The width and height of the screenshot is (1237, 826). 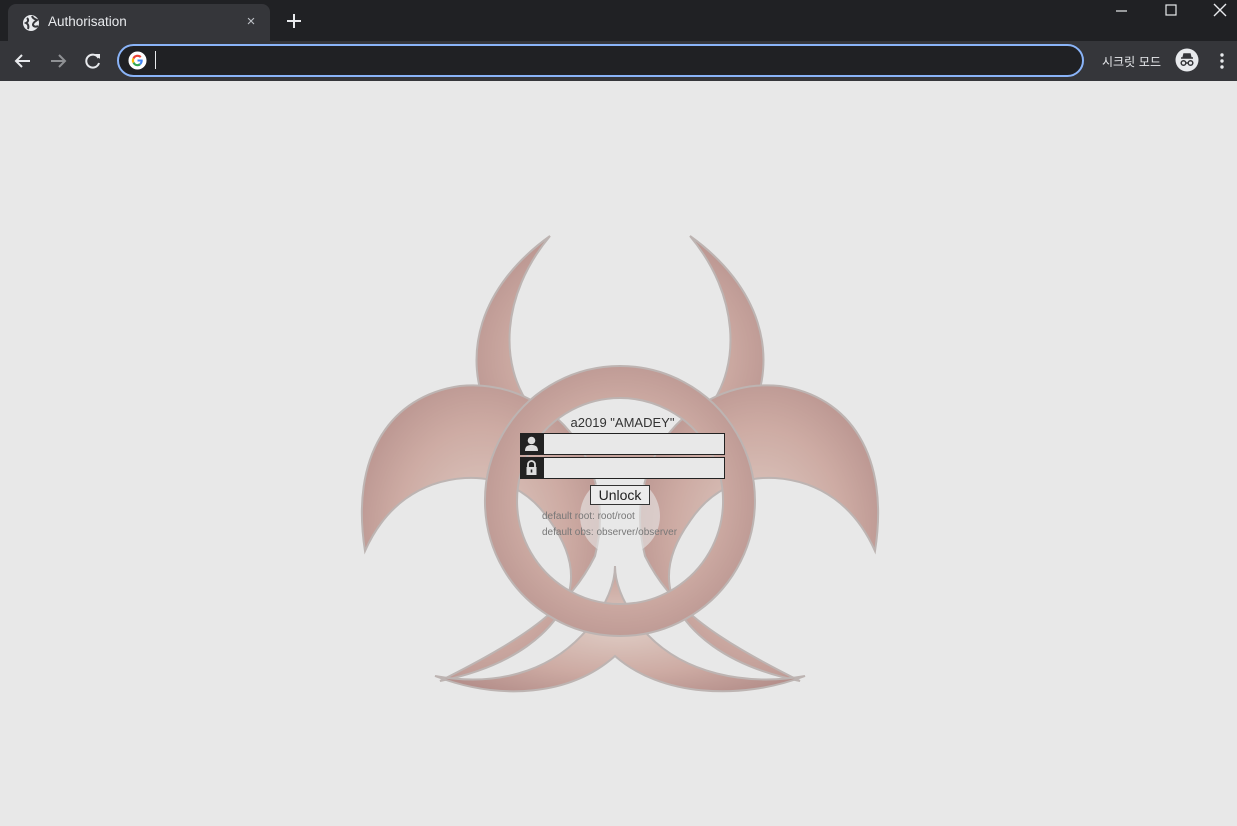 I want to click on incognito-icon, so click(x=1187, y=60).